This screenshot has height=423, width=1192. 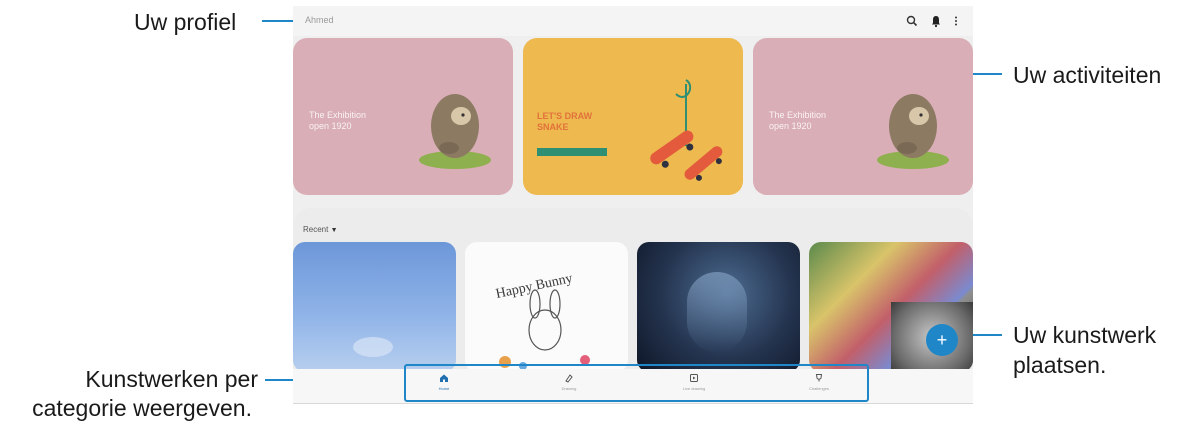 What do you see at coordinates (1085, 335) in the screenshot?
I see `callout-post-artwork-line1: Uw kunstwerk` at bounding box center [1085, 335].